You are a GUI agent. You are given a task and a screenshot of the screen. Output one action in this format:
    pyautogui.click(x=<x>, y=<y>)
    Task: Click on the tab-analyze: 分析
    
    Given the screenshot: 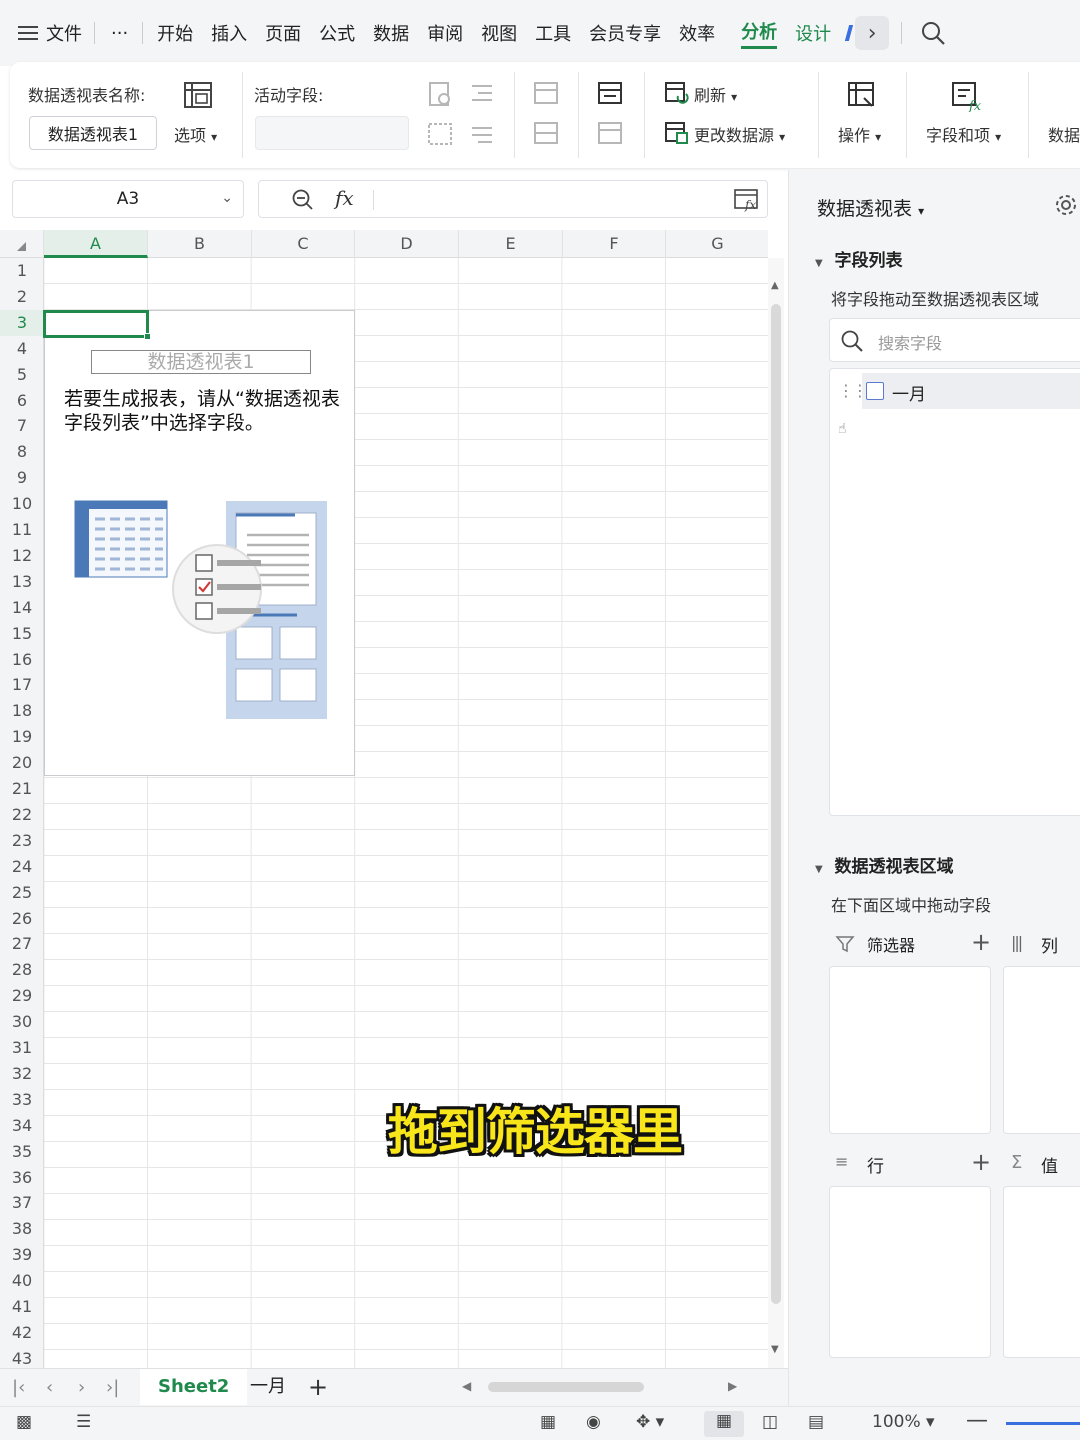 What is the action you would take?
    pyautogui.click(x=759, y=33)
    